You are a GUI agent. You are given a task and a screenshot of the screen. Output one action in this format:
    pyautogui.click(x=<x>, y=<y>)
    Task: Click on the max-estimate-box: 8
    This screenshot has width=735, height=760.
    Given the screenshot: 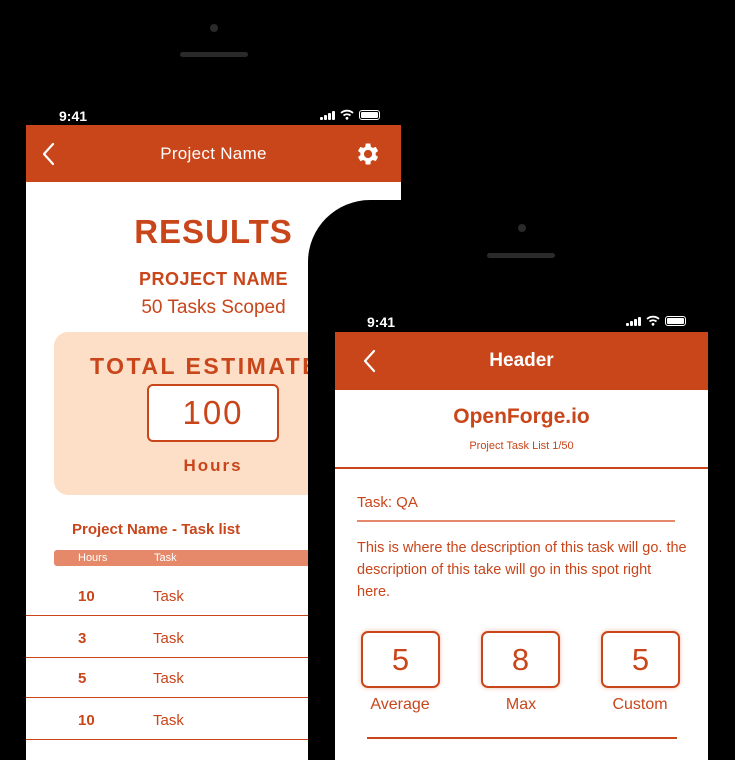 What is the action you would take?
    pyautogui.click(x=520, y=659)
    